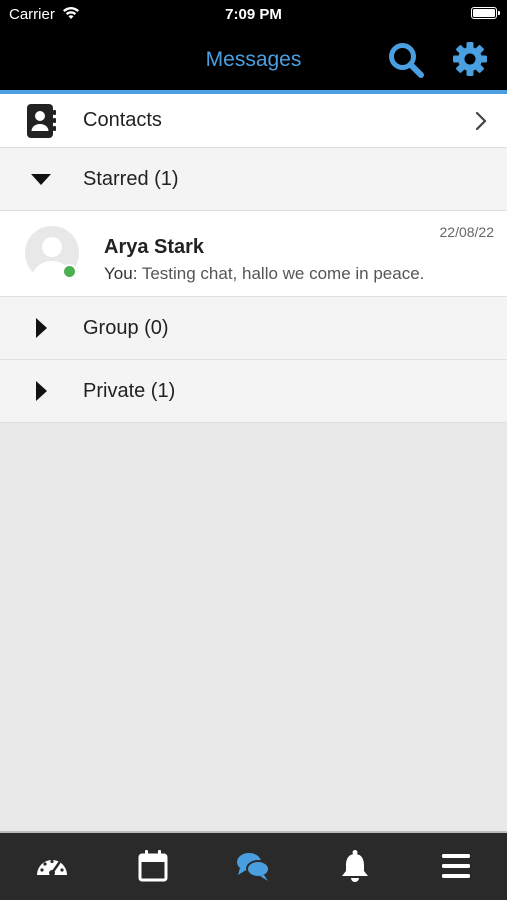 The height and width of the screenshot is (900, 507). I want to click on chat-bubbles-icon, so click(253, 866).